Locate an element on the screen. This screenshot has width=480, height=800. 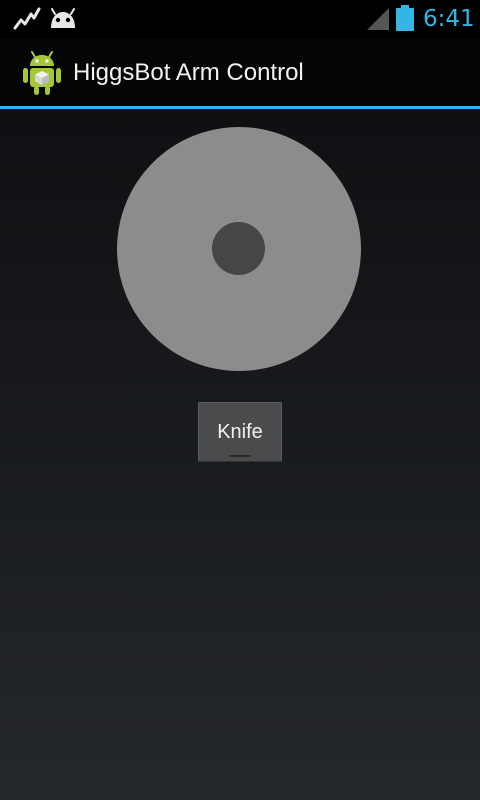
knife-toggle-button: Knife is located at coordinates (240, 432).